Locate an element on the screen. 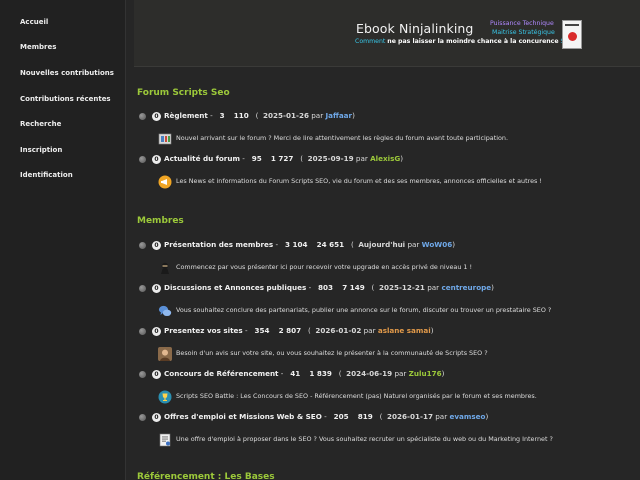 This screenshot has height=480, width=640. sidebar-item-accueil: Accueil is located at coordinates (34, 22).